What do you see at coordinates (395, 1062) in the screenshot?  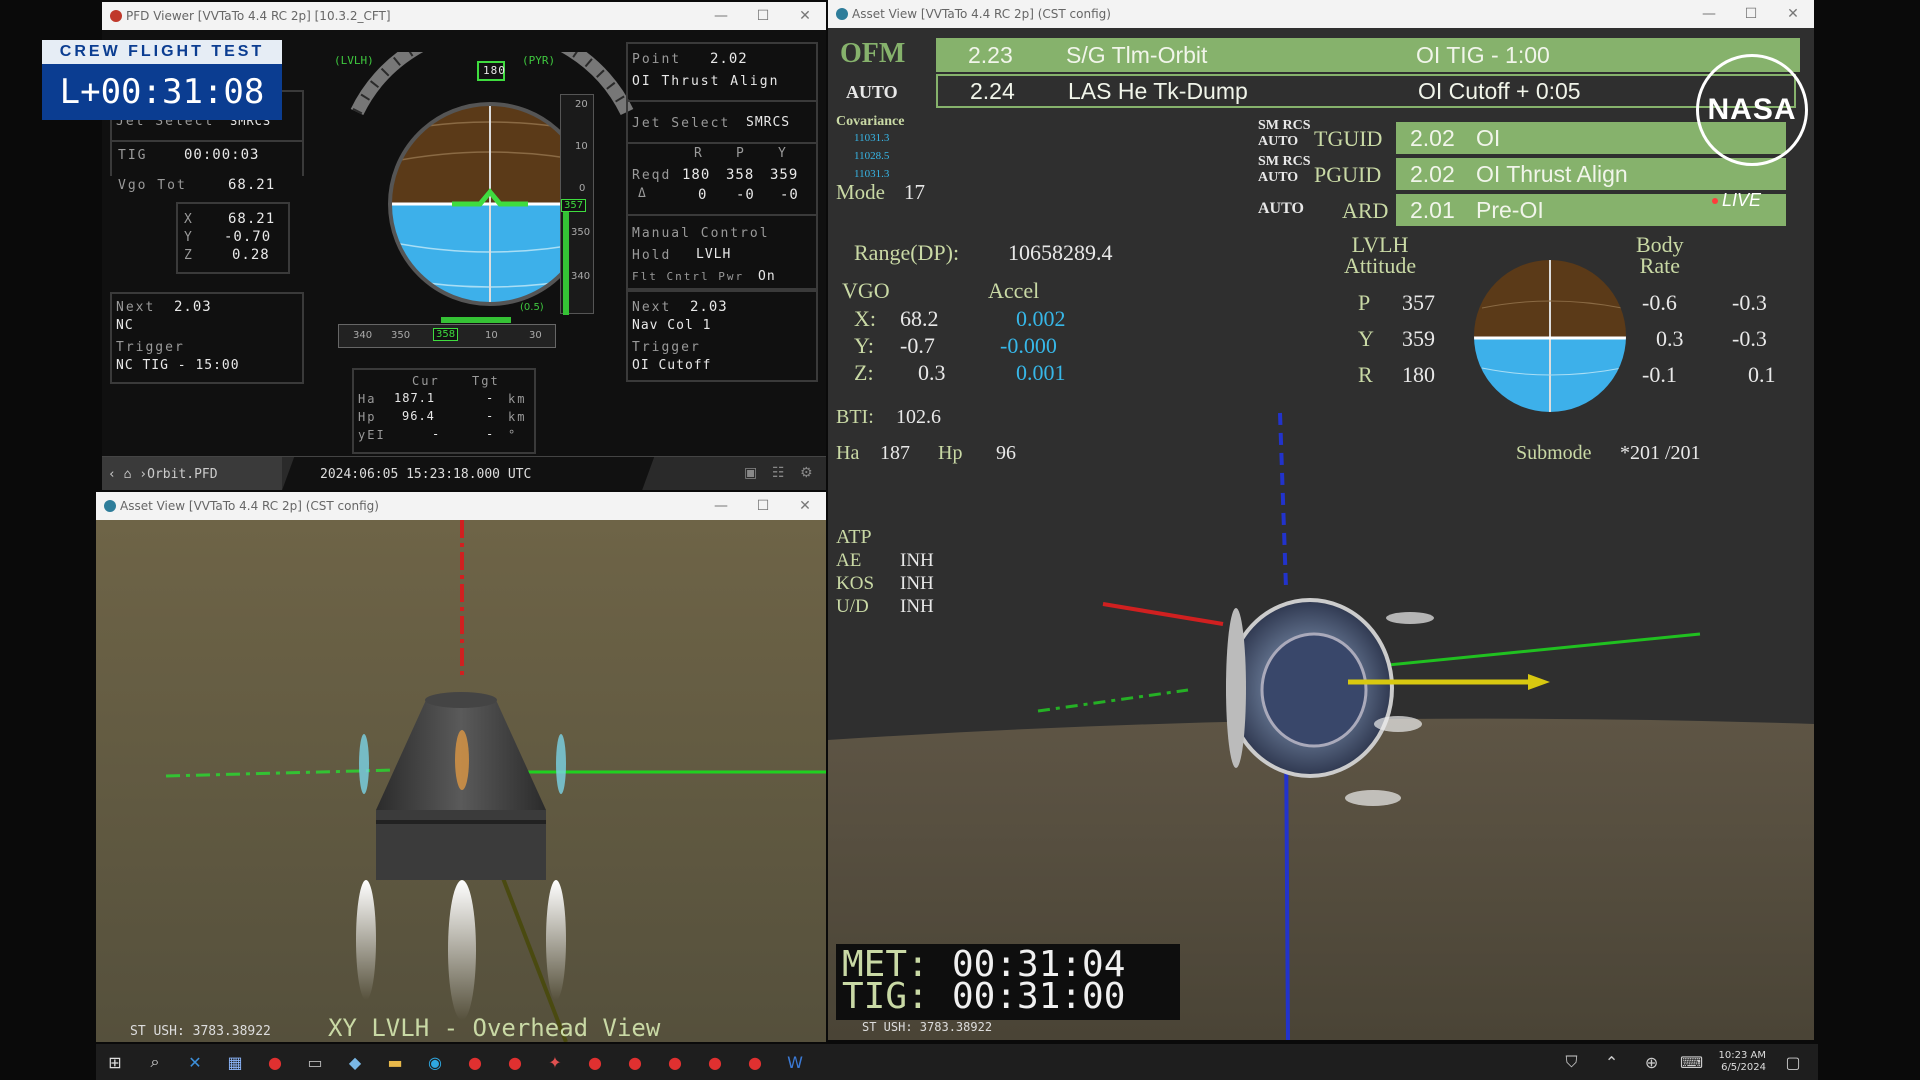 I see `folder-icon: ▬` at bounding box center [395, 1062].